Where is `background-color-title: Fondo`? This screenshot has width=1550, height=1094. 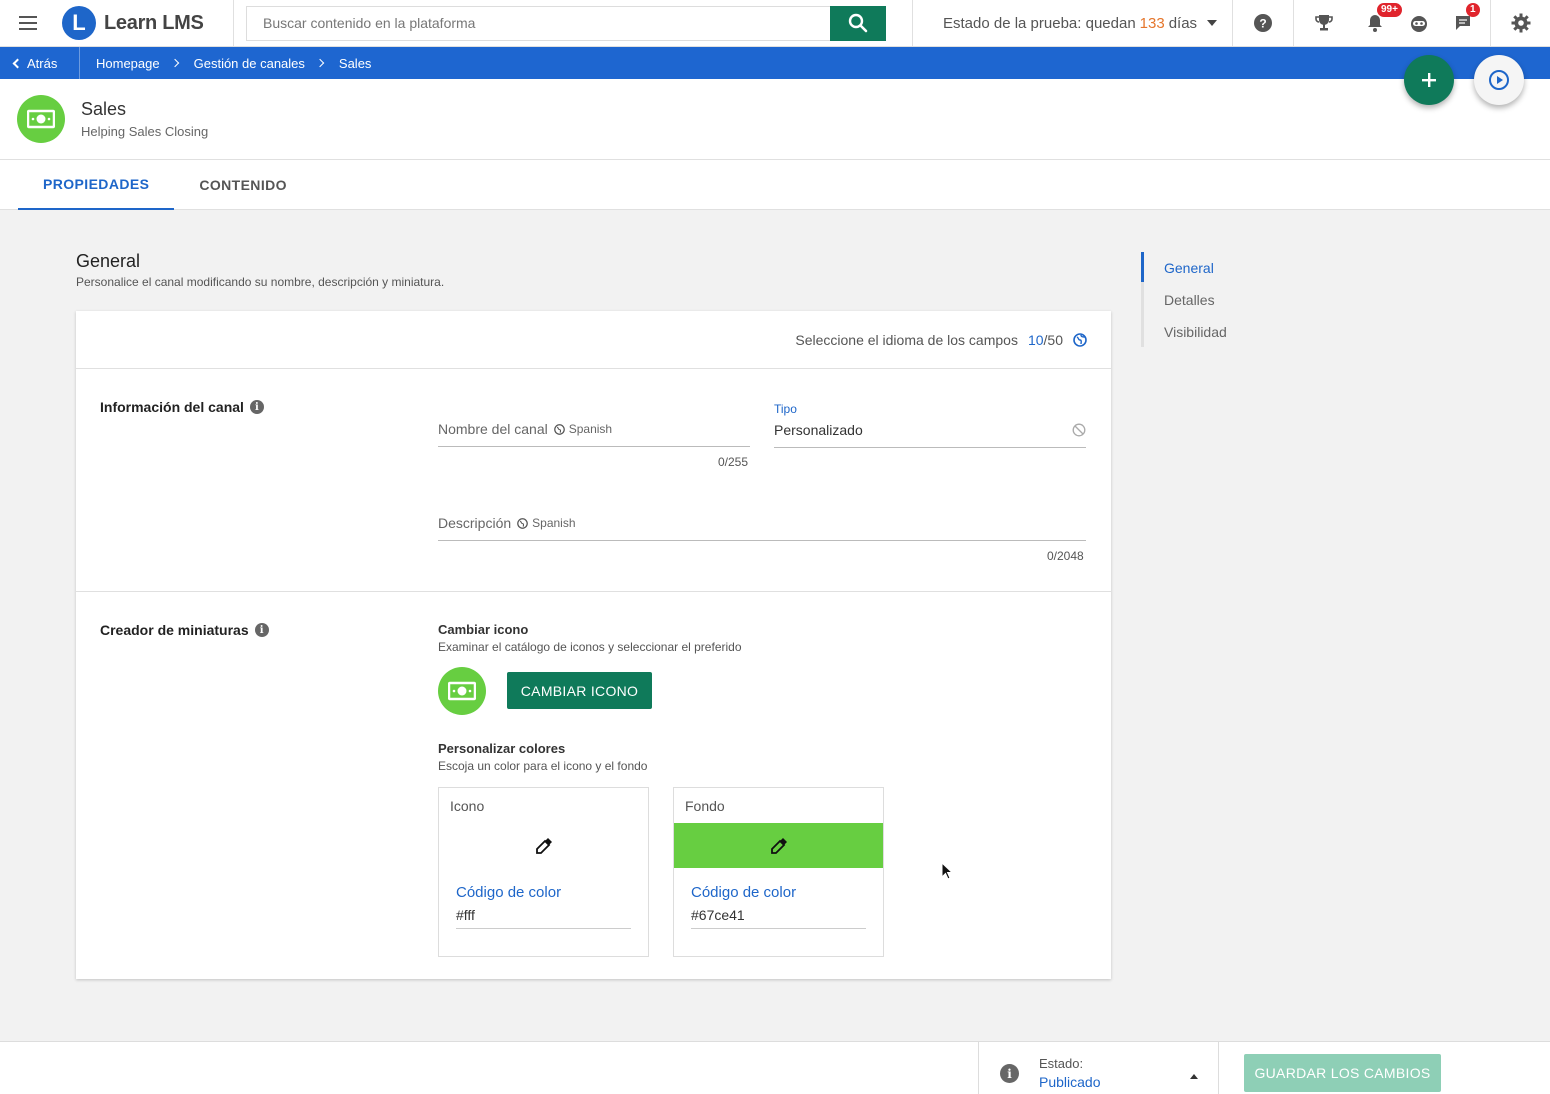
background-color-title: Fondo is located at coordinates (705, 806).